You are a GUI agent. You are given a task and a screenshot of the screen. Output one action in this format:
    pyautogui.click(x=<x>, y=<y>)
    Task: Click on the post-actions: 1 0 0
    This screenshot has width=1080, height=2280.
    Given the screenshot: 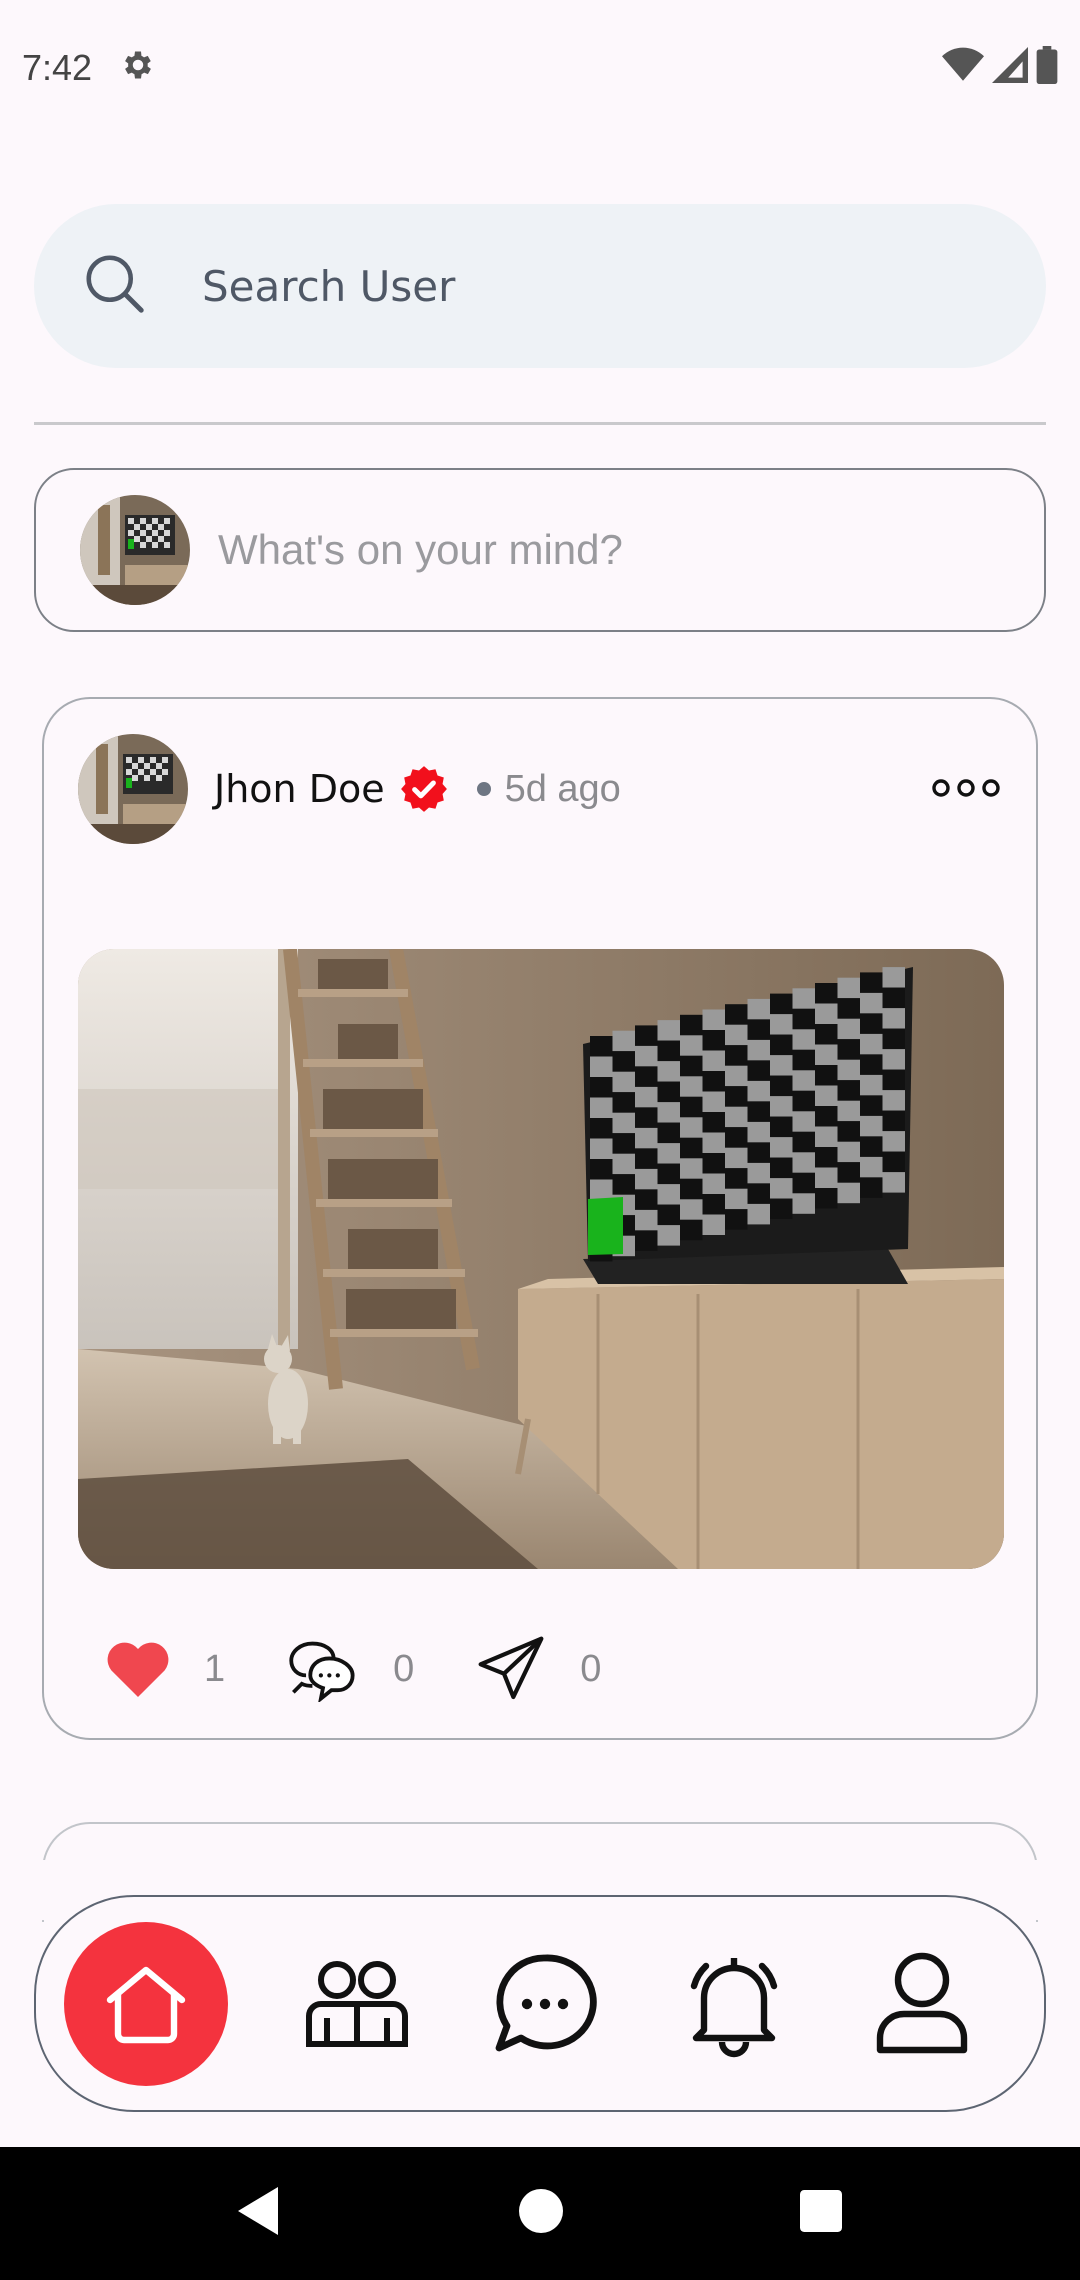 What is the action you would take?
    pyautogui.click(x=353, y=1669)
    